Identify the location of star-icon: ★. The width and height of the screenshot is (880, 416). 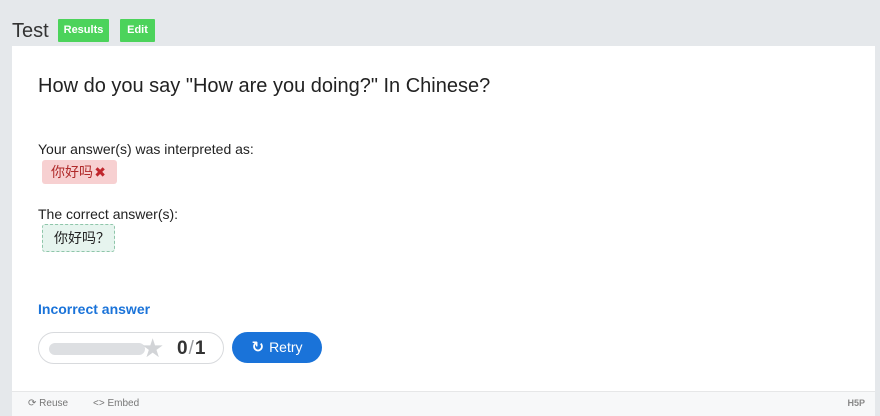
(153, 348).